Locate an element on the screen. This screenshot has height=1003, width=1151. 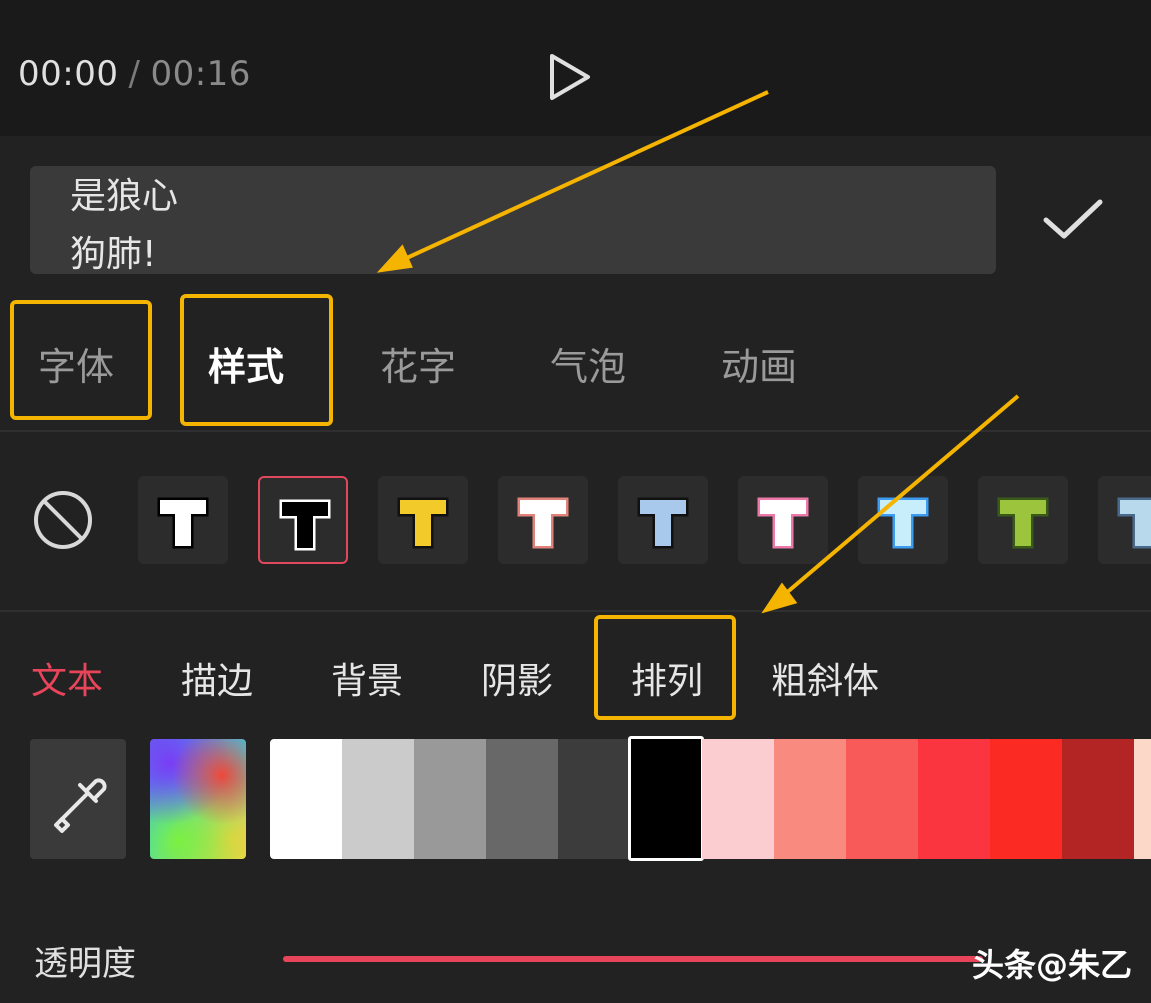
custom-color-button is located at coordinates (198, 799).